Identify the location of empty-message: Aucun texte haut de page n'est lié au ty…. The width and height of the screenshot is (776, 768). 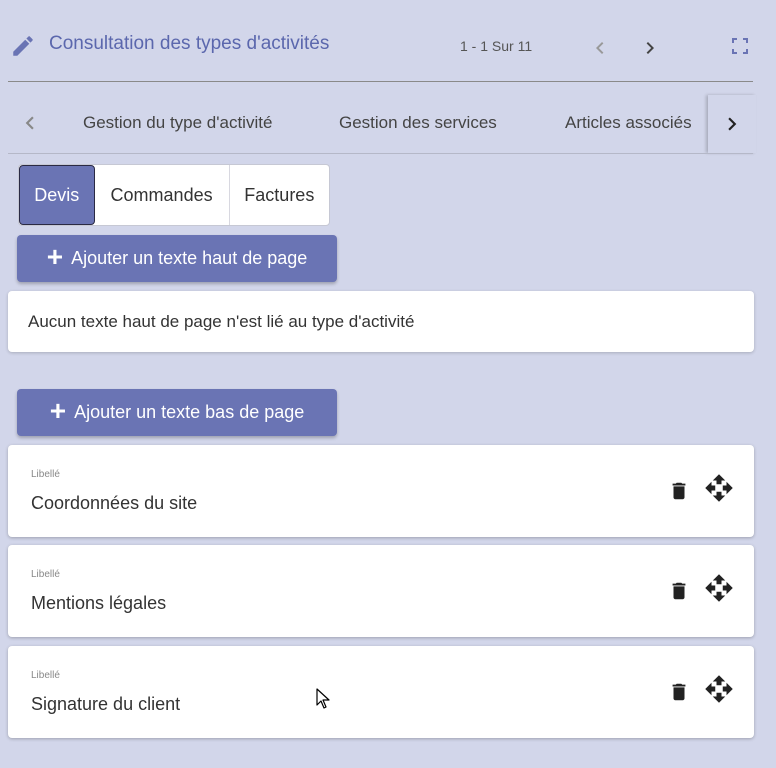
(221, 321).